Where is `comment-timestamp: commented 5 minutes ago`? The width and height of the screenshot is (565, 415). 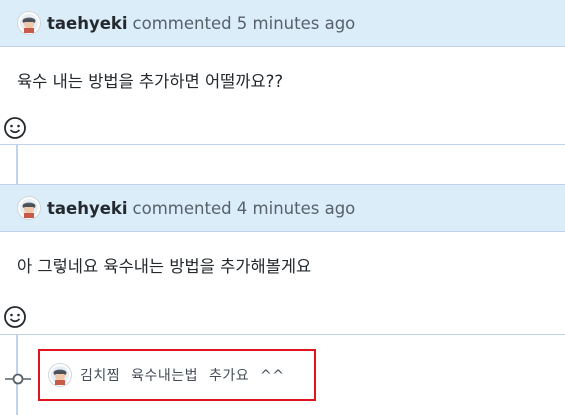 comment-timestamp: commented 5 minutes ago is located at coordinates (244, 23).